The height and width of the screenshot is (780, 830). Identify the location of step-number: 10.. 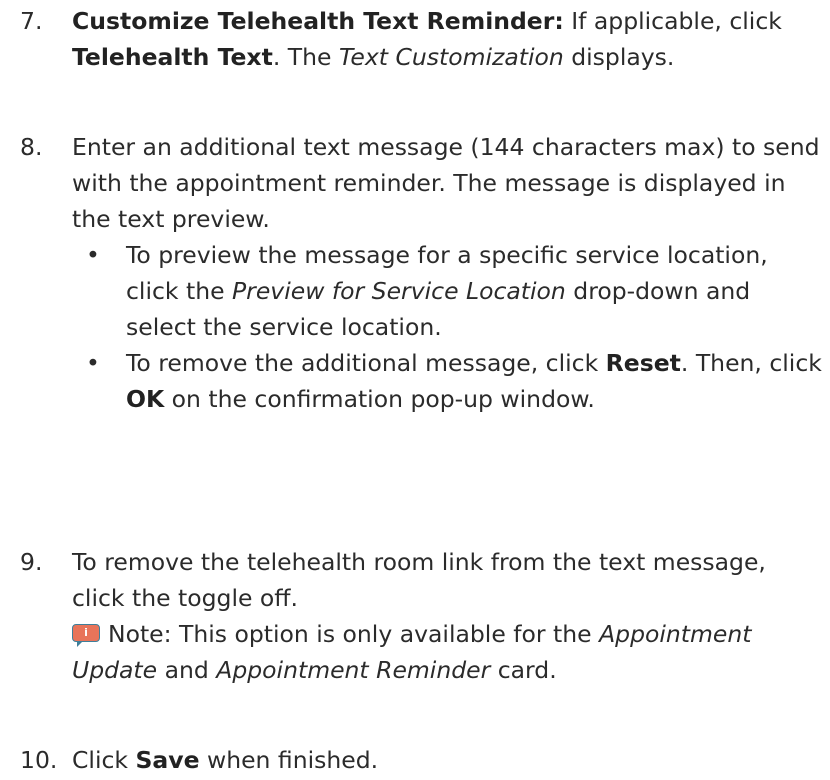
(39, 760).